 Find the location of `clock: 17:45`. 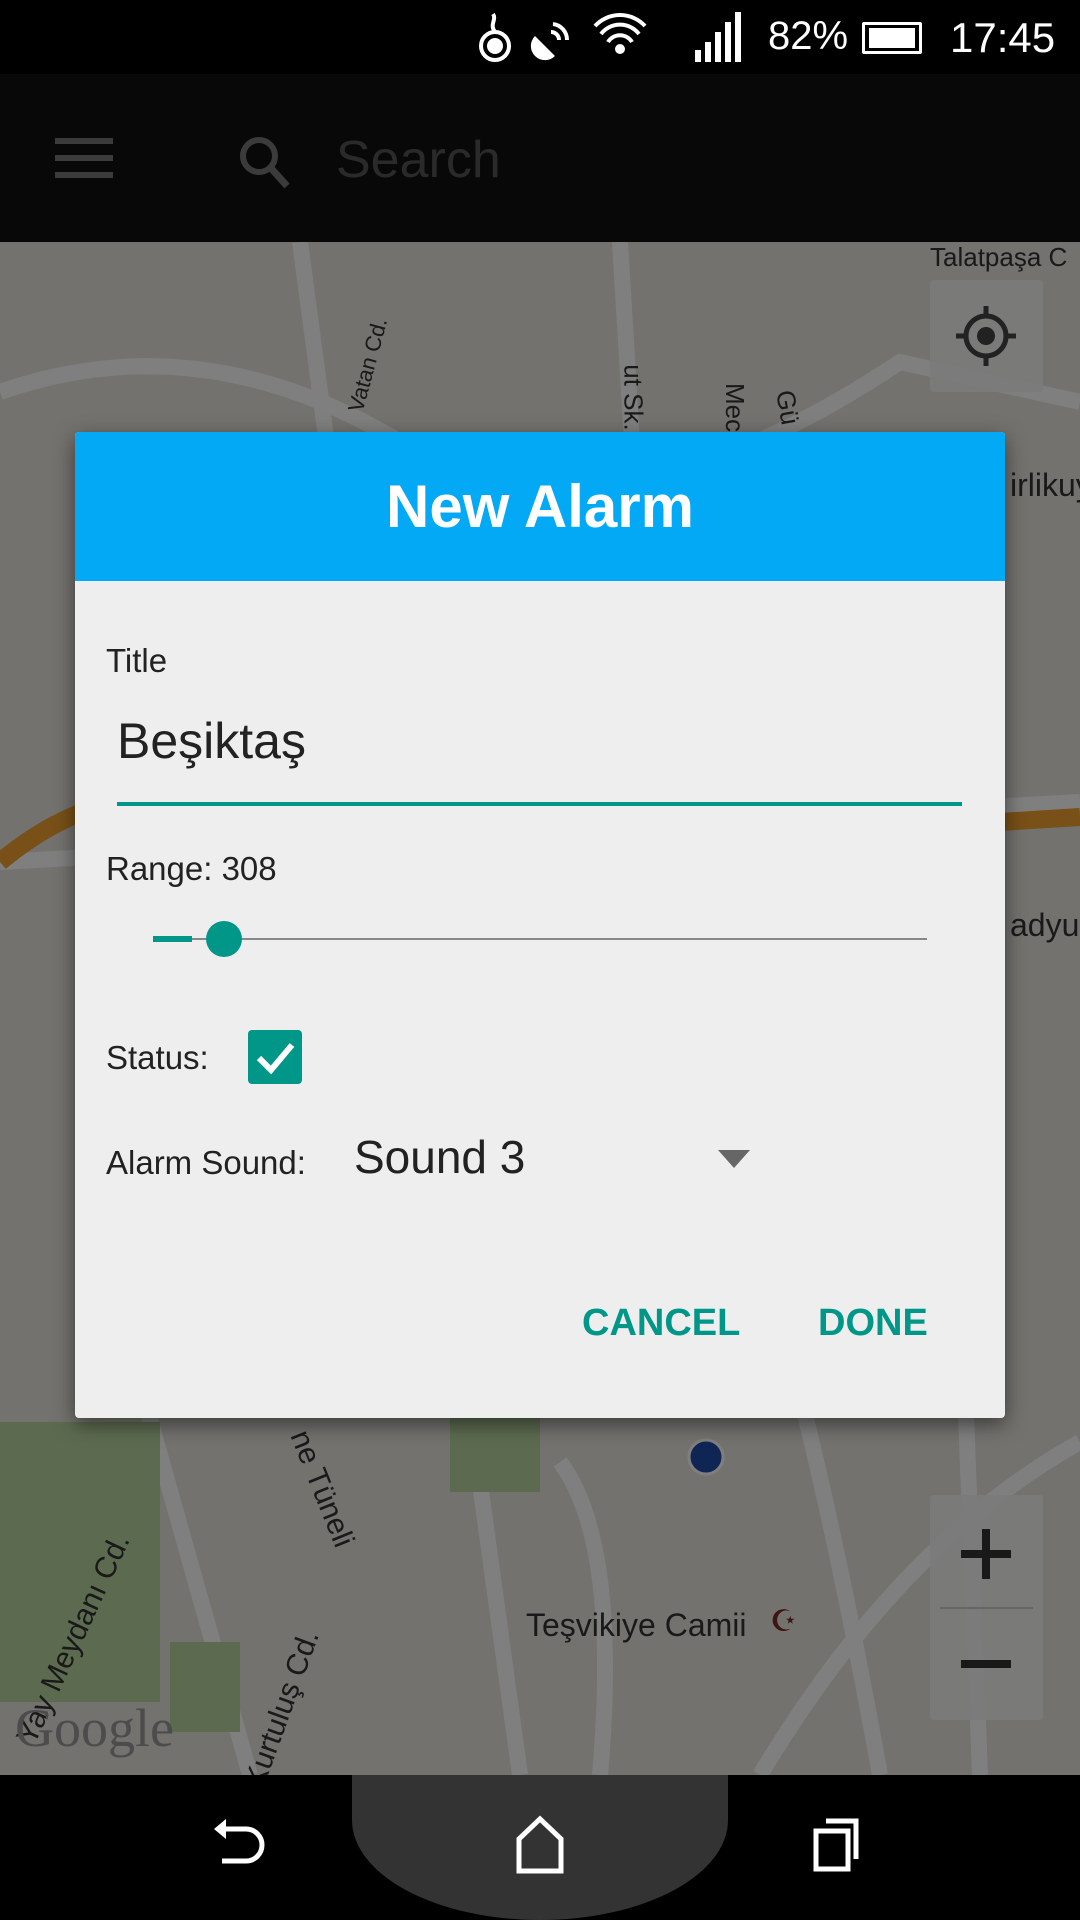

clock: 17:45 is located at coordinates (1003, 37).